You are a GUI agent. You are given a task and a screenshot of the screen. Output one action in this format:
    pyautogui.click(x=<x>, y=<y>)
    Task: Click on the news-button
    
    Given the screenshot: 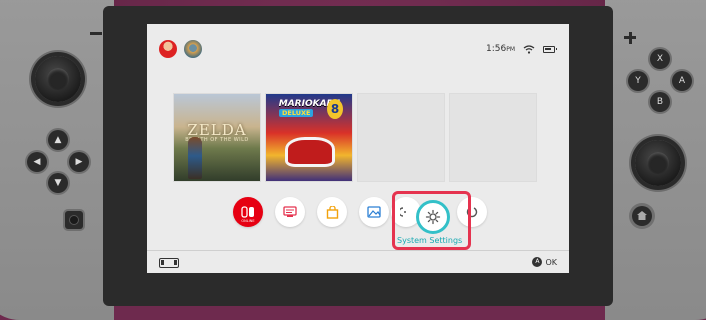 What is the action you would take?
    pyautogui.click(x=290, y=212)
    